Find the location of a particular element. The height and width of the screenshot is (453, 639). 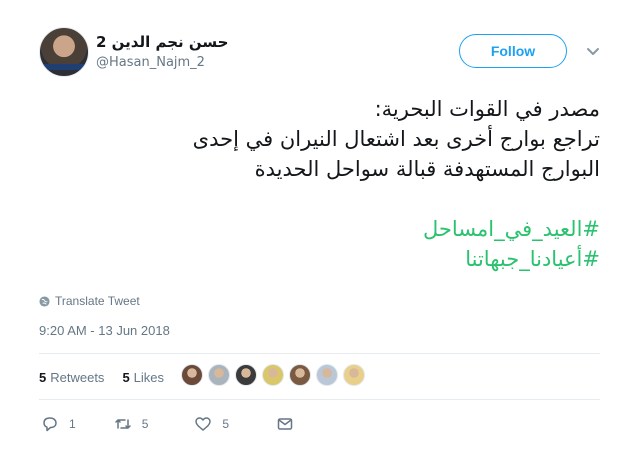

translate-tweet-link: Translate Tweet is located at coordinates (89, 301).